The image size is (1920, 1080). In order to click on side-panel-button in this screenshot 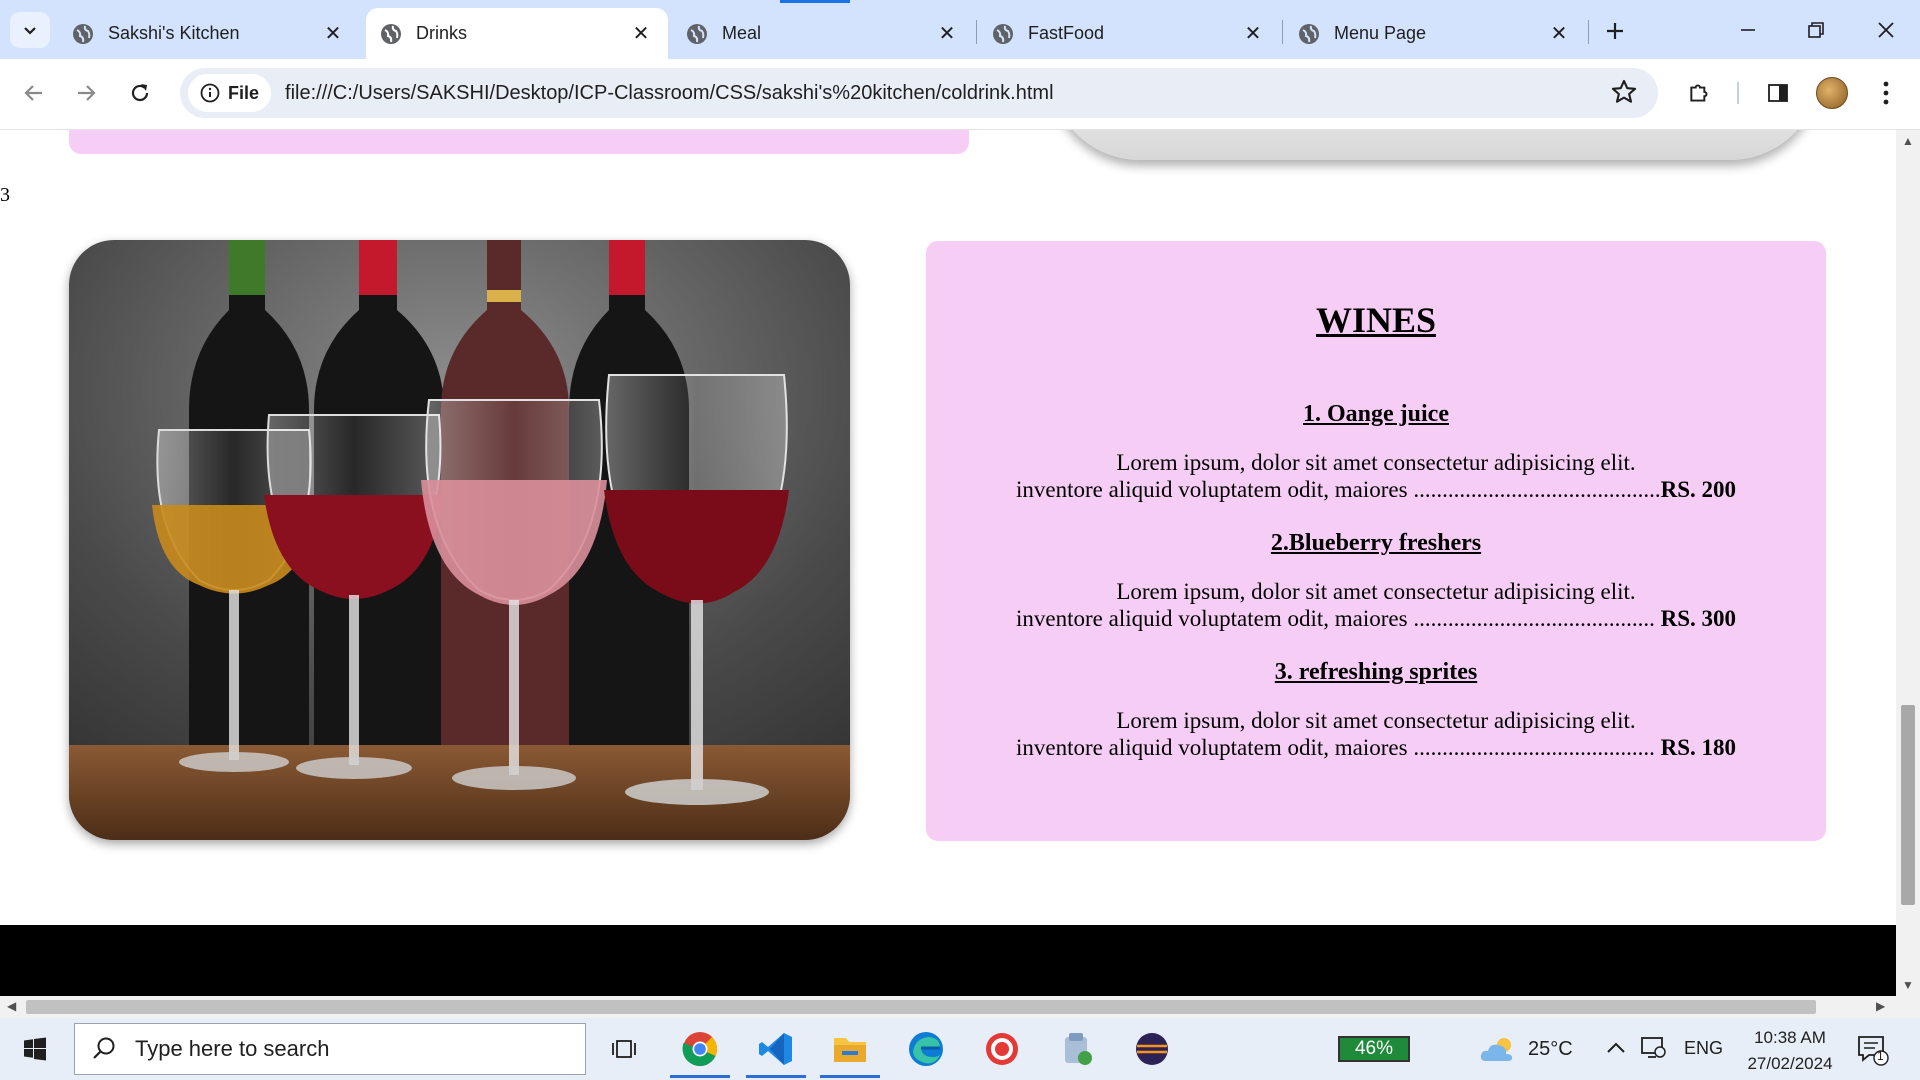, I will do `click(1778, 93)`.